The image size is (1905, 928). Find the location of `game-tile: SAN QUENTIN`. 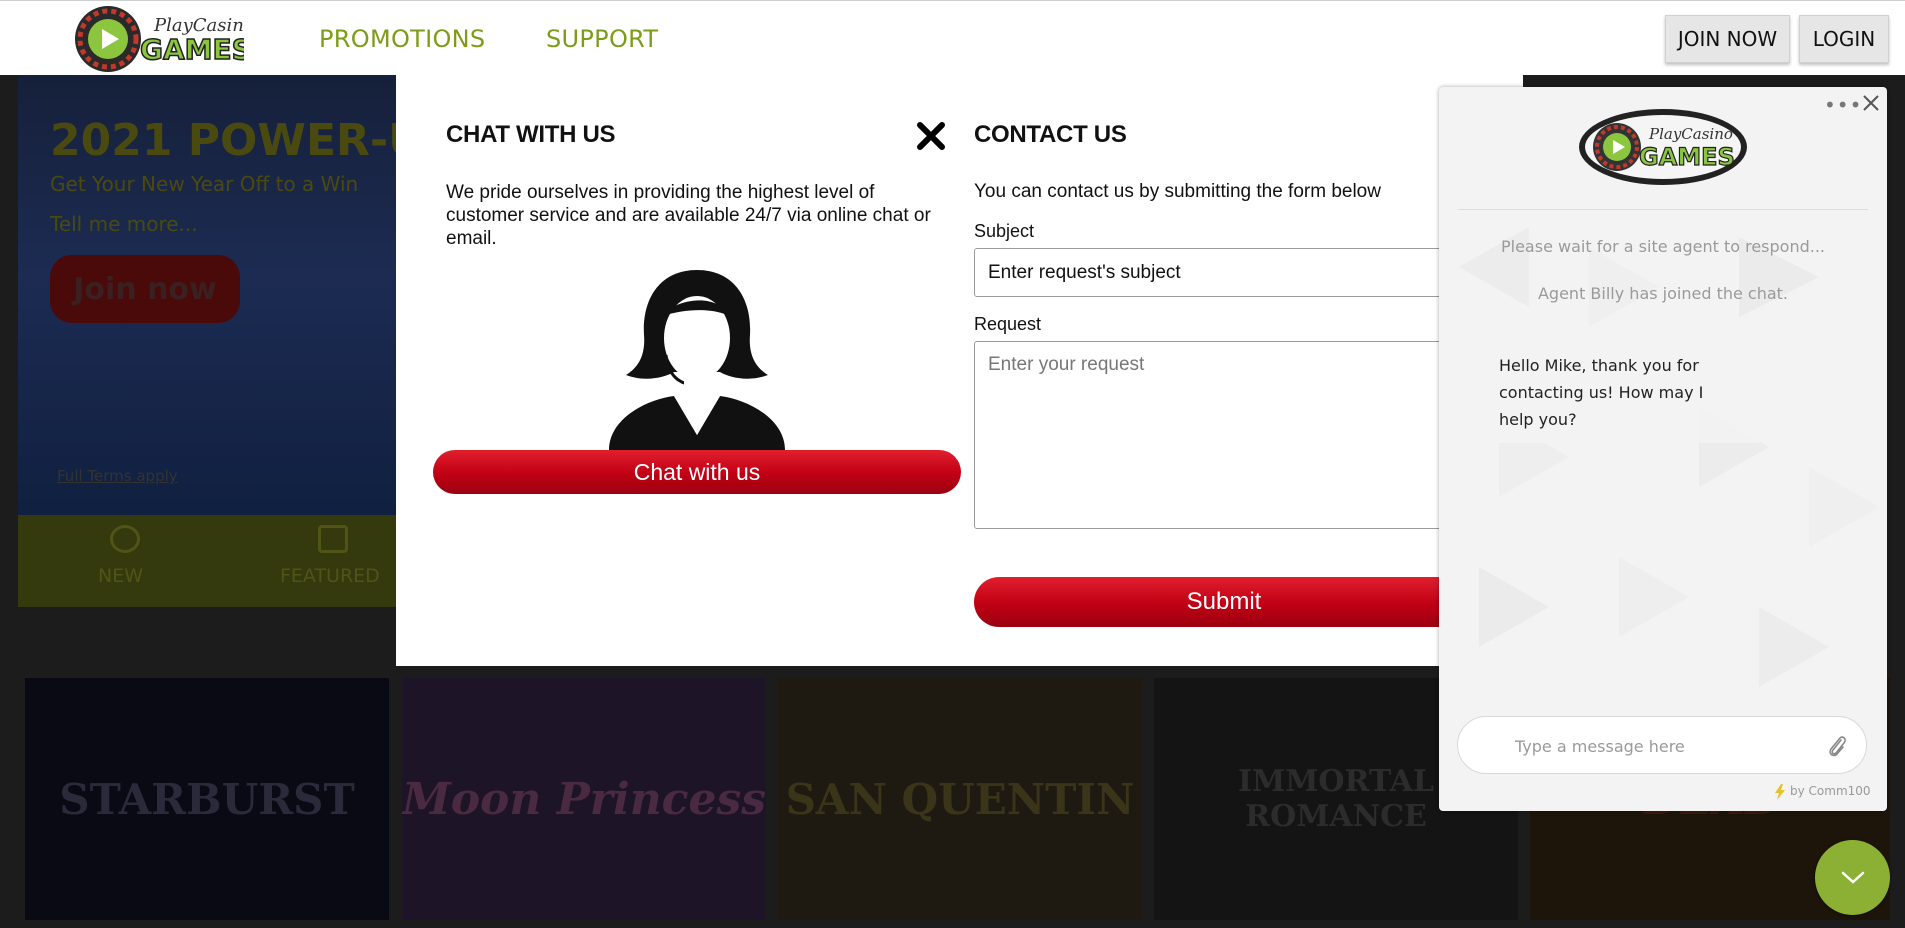

game-tile: SAN QUENTIN is located at coordinates (960, 799).